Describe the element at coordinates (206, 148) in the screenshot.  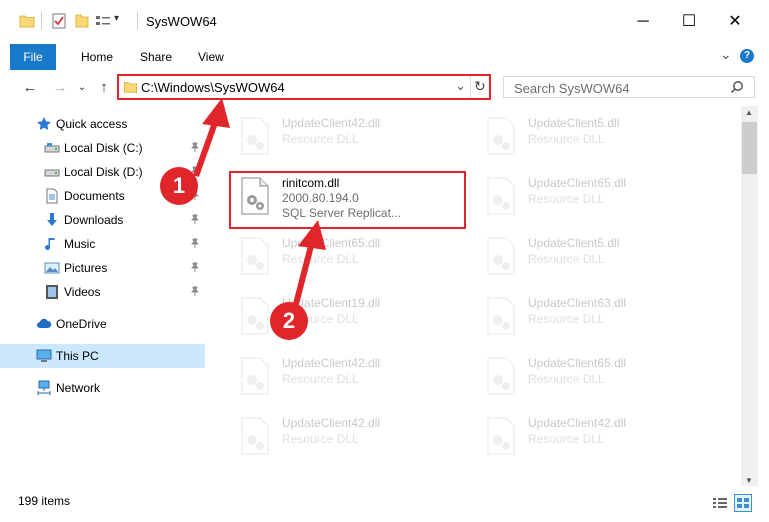
I see `arrow-1-line` at that location.